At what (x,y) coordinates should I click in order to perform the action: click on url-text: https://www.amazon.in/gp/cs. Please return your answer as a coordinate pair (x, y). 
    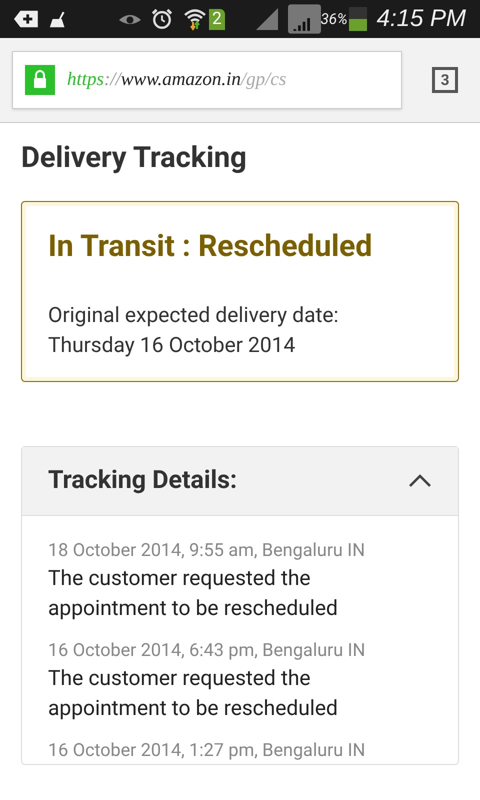
    Looking at the image, I should click on (176, 80).